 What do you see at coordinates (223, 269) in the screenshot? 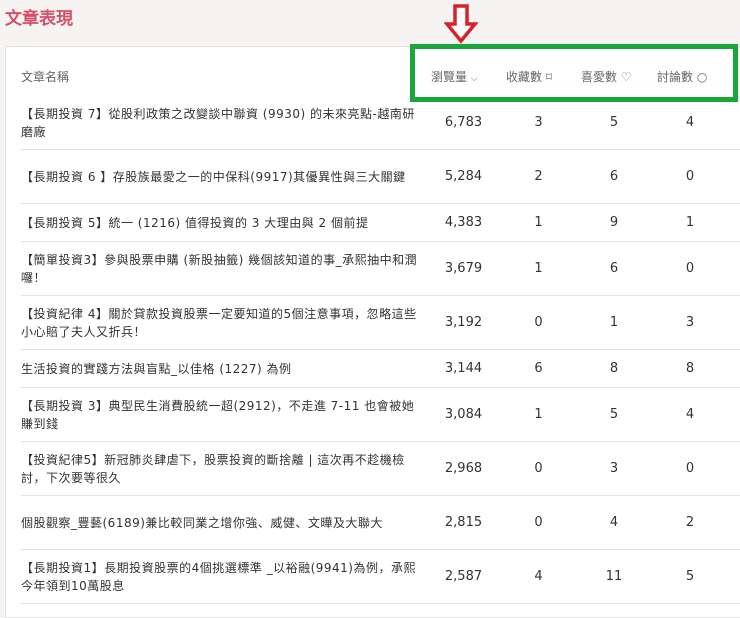
I see `article-title-link: 【簡單投資3】參與股票申購 (新股抽籤) 幾個該知道的事_承熙抽中和潤囉！` at bounding box center [223, 269].